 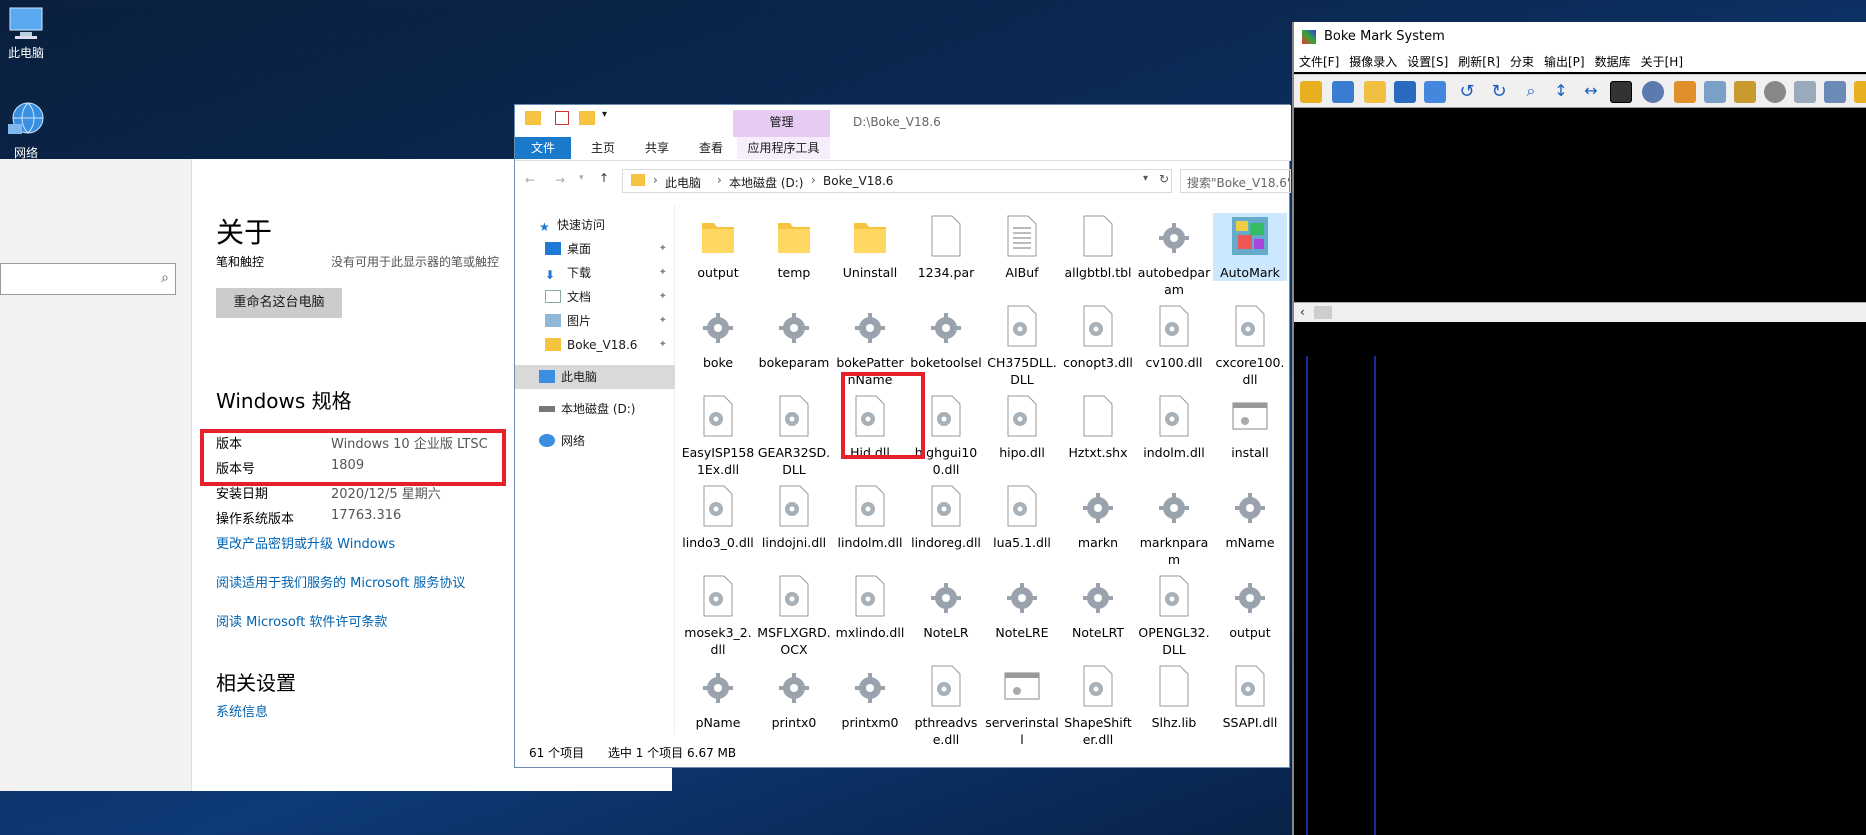 What do you see at coordinates (1174, 337) in the screenshot?
I see `file-item: cv100.dll` at bounding box center [1174, 337].